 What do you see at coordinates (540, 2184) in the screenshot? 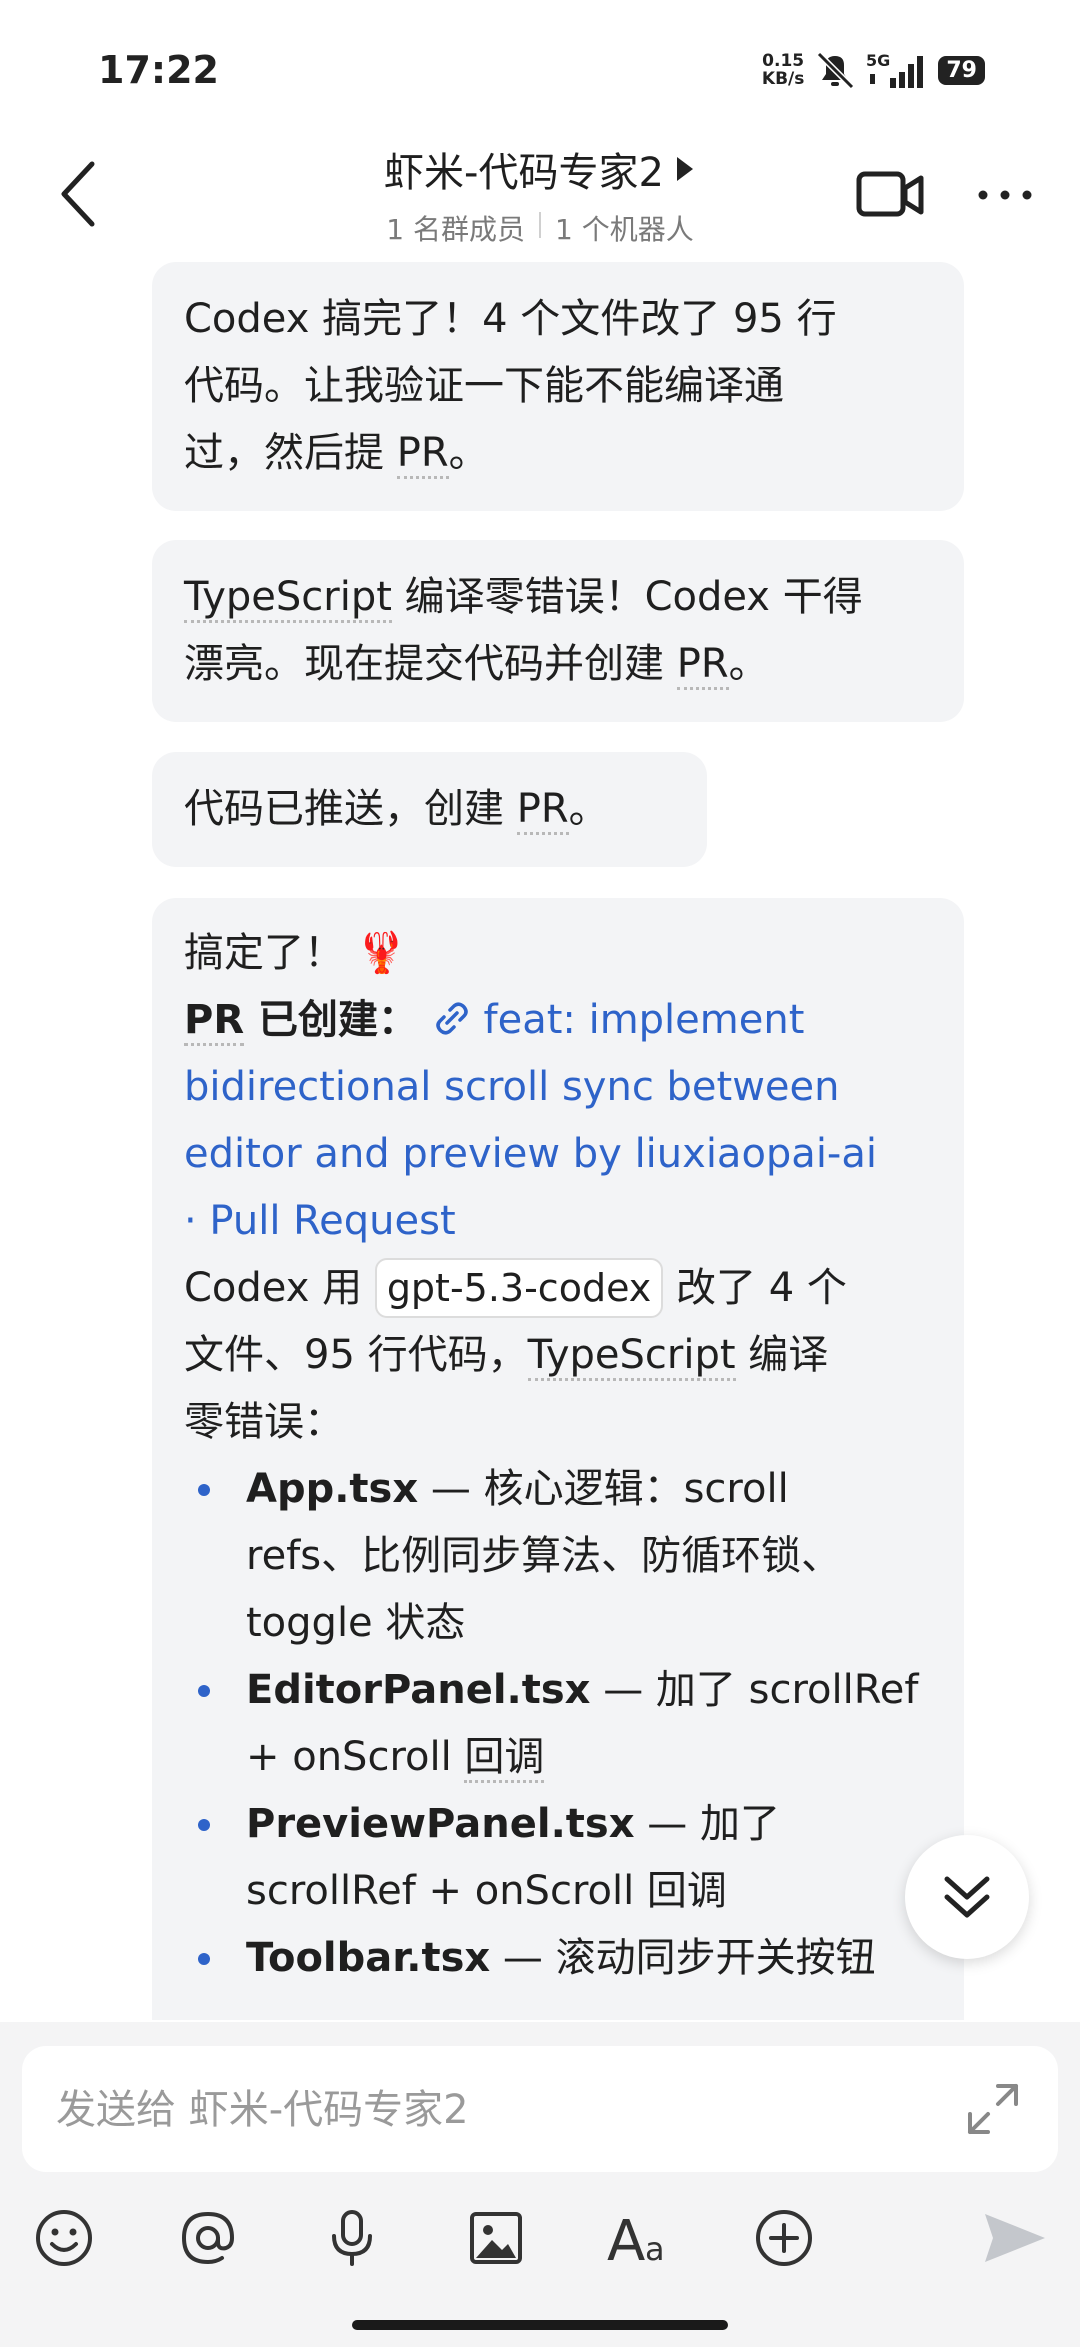
I see `composer-area: A a` at bounding box center [540, 2184].